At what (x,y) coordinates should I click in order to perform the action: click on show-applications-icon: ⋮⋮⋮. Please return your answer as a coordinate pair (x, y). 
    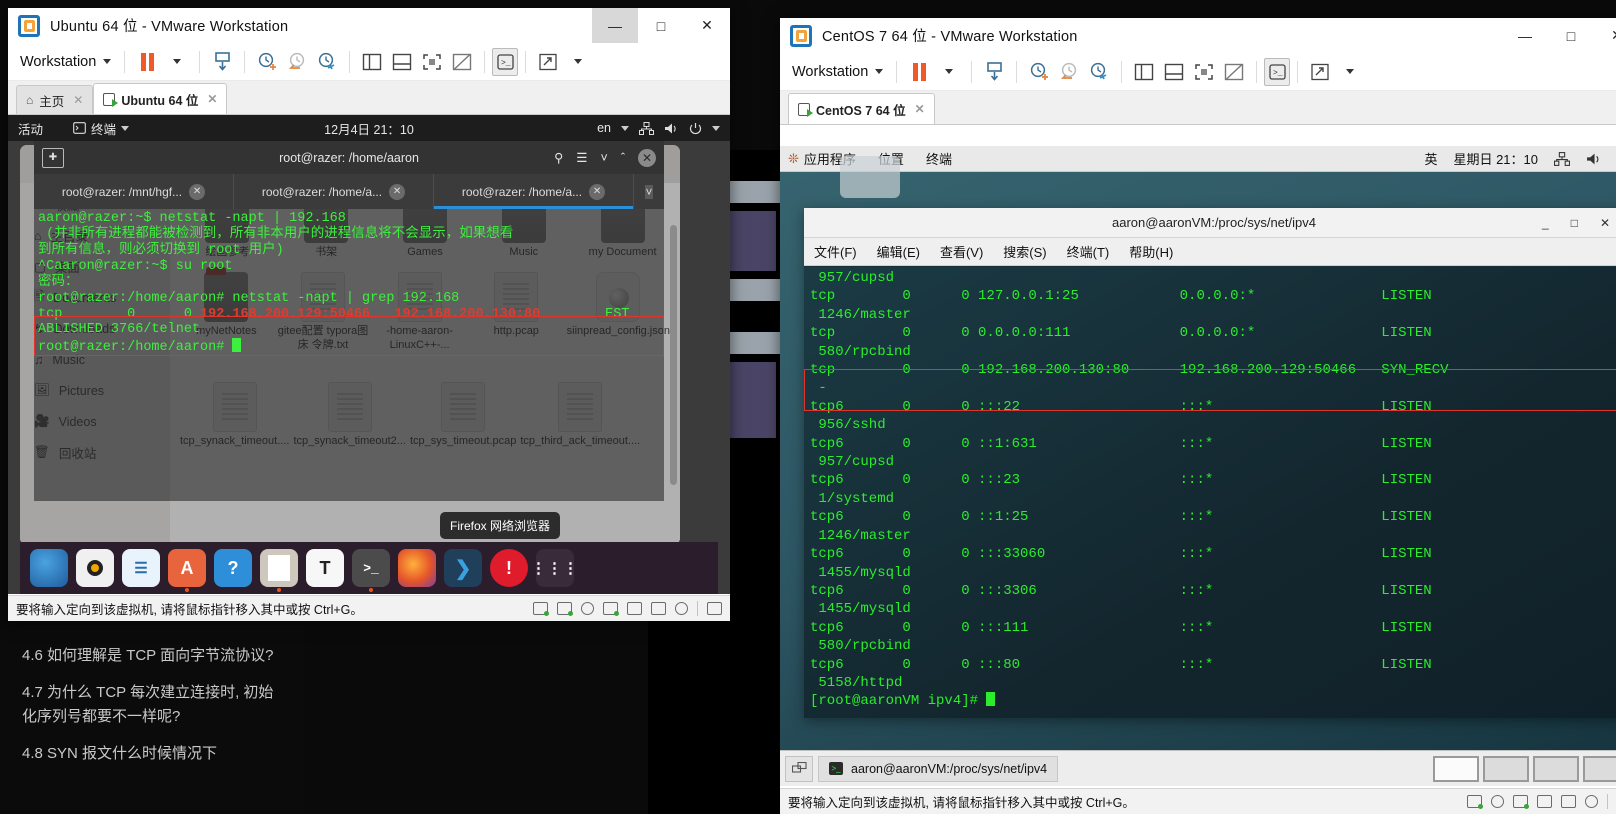
    Looking at the image, I should click on (554, 568).